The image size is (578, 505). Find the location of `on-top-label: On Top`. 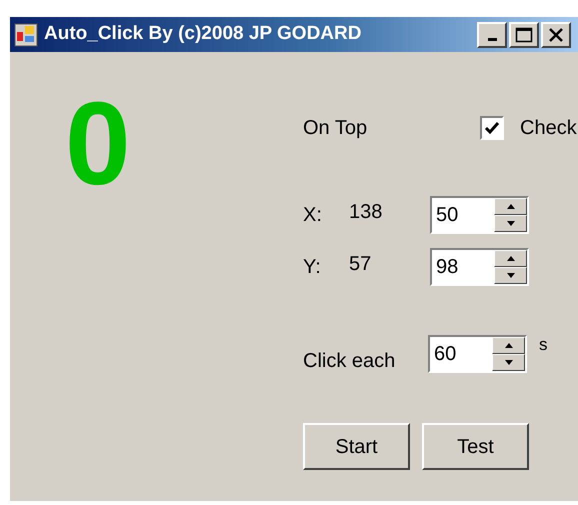

on-top-label: On Top is located at coordinates (335, 128).